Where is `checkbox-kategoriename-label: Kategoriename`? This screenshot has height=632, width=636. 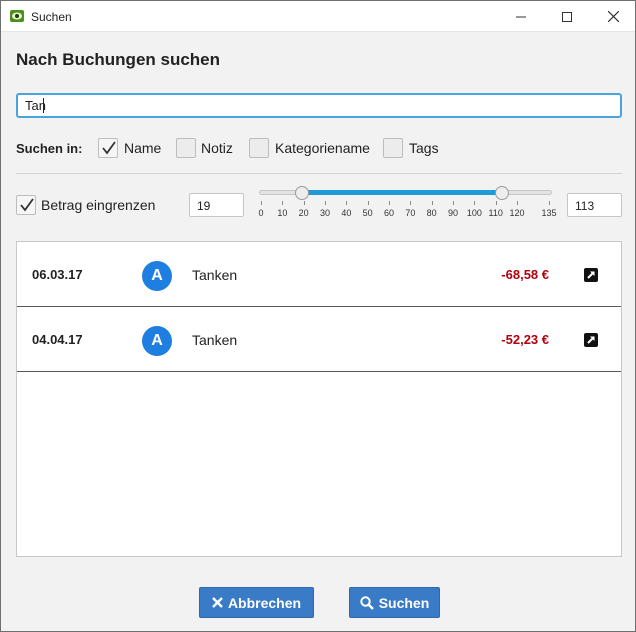
checkbox-kategoriename-label: Kategoriename is located at coordinates (322, 148).